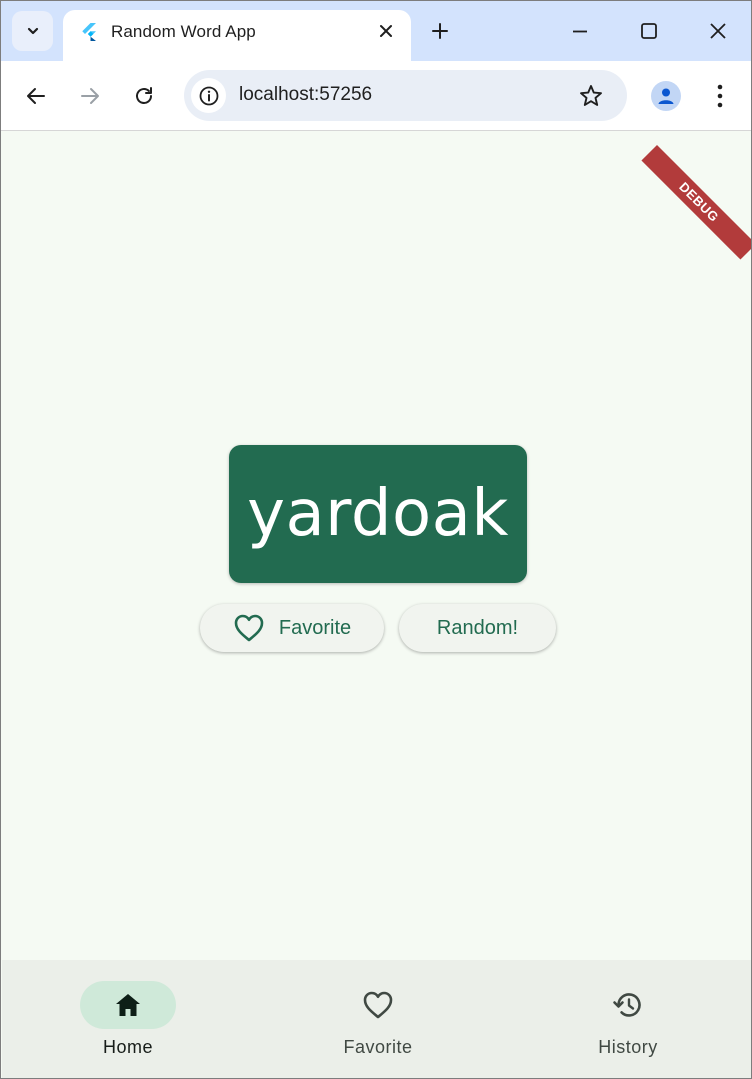 The width and height of the screenshot is (752, 1079). I want to click on favorite-button-label: Favorite, so click(315, 627).